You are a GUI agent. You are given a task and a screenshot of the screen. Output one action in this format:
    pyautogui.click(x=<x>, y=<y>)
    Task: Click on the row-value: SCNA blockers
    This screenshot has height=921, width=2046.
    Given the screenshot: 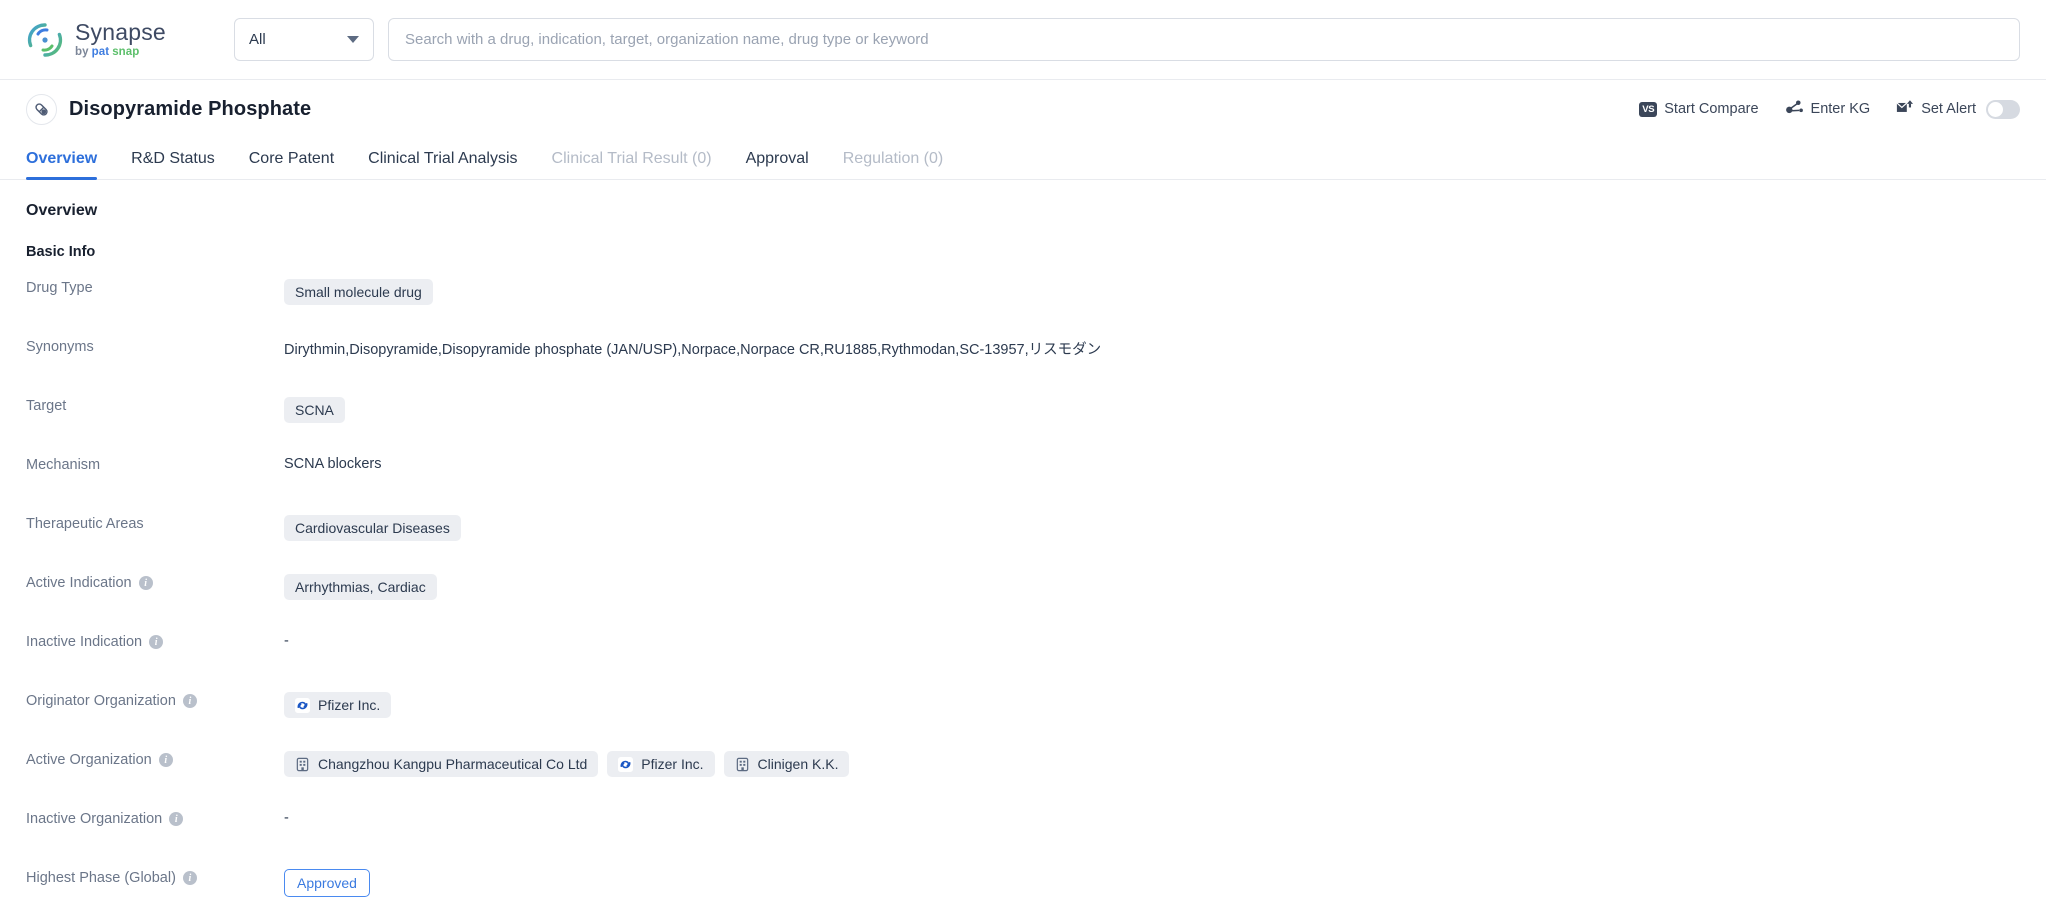 What is the action you would take?
    pyautogui.click(x=333, y=463)
    